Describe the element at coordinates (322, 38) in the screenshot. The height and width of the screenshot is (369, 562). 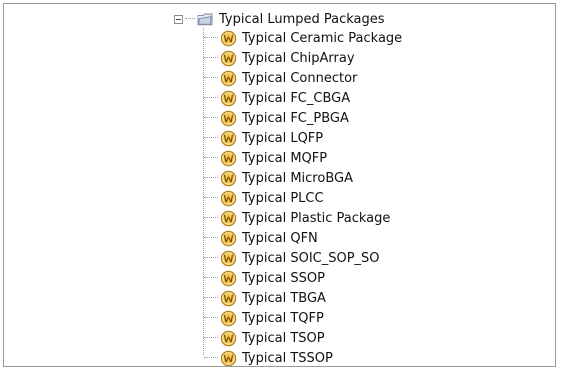
I see `tree-item-label: Typical Ceramic Package` at that location.